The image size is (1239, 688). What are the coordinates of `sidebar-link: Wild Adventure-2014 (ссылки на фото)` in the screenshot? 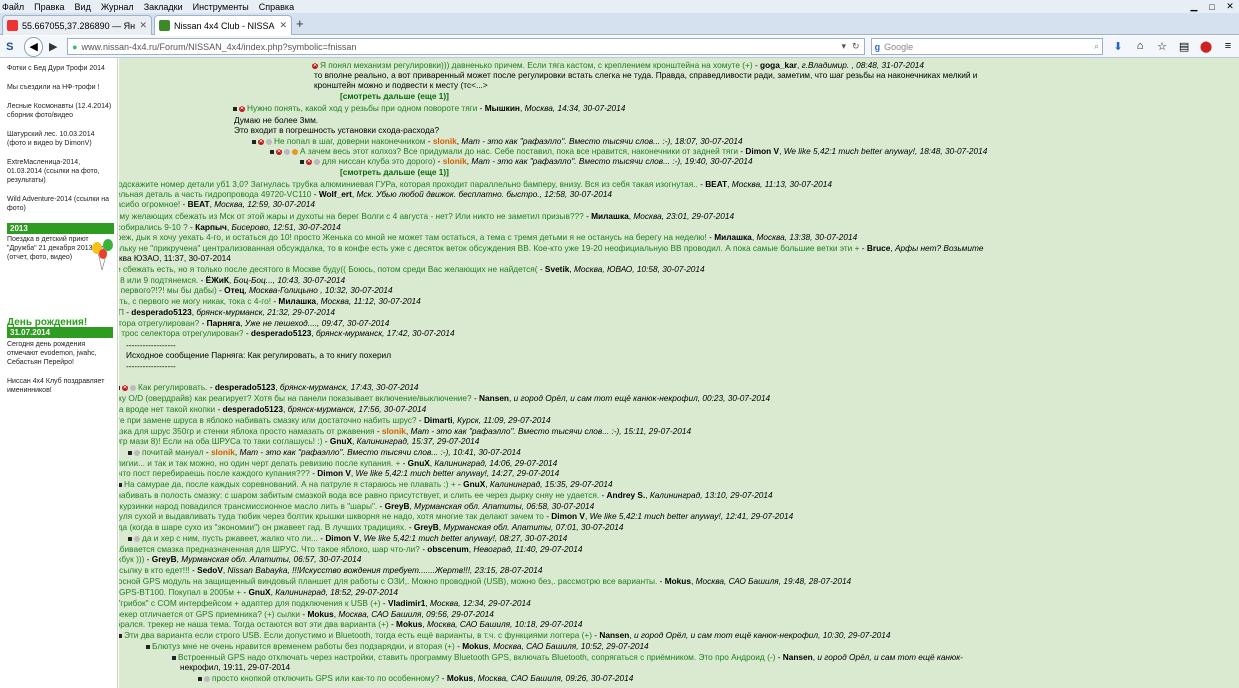 It's located at (60, 204).